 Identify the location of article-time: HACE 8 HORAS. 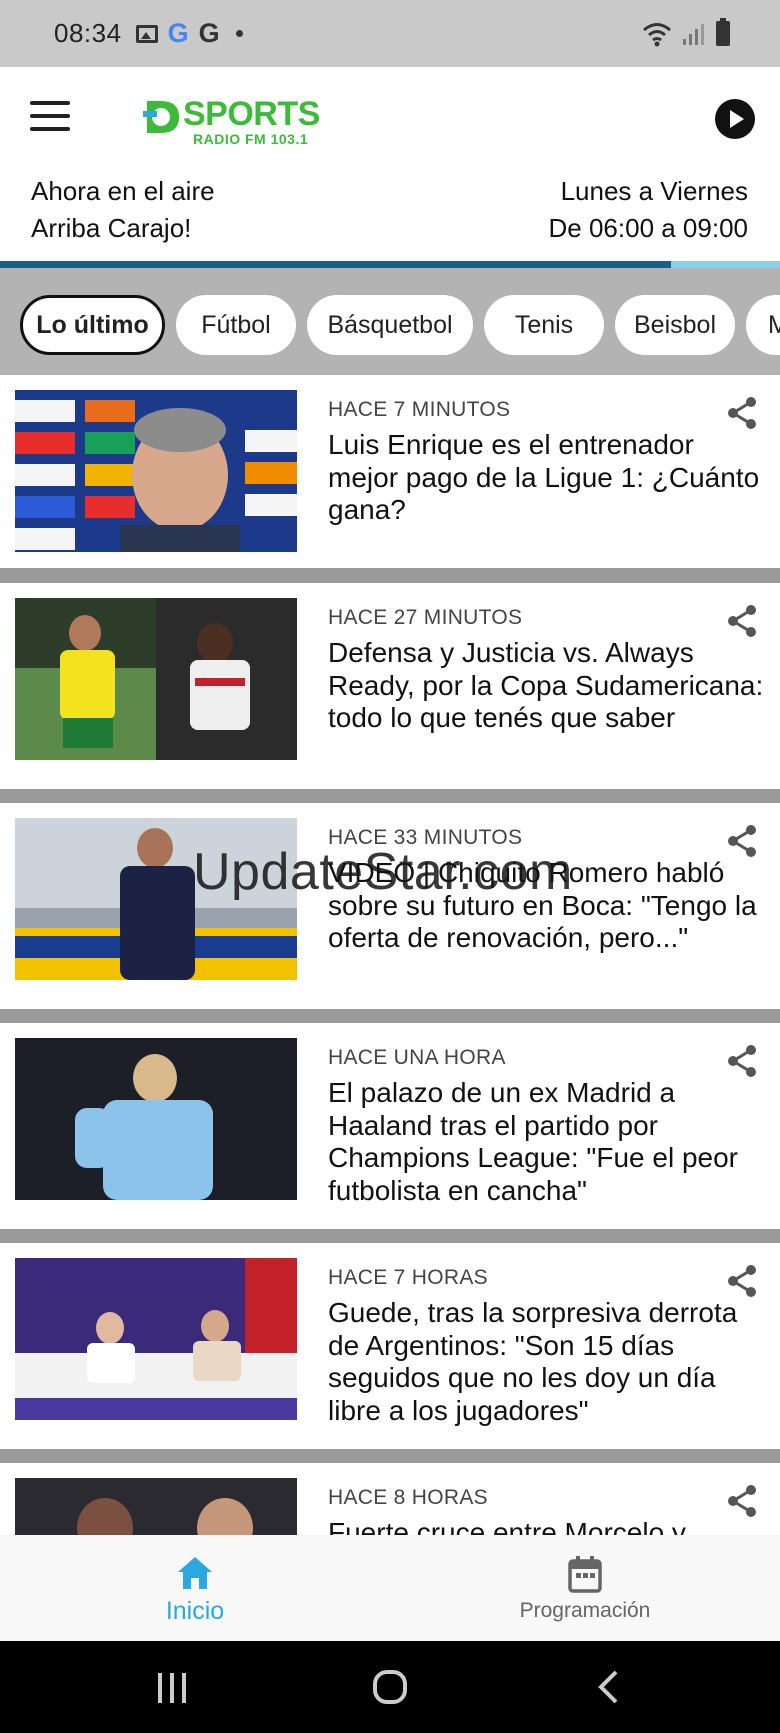
(408, 1497).